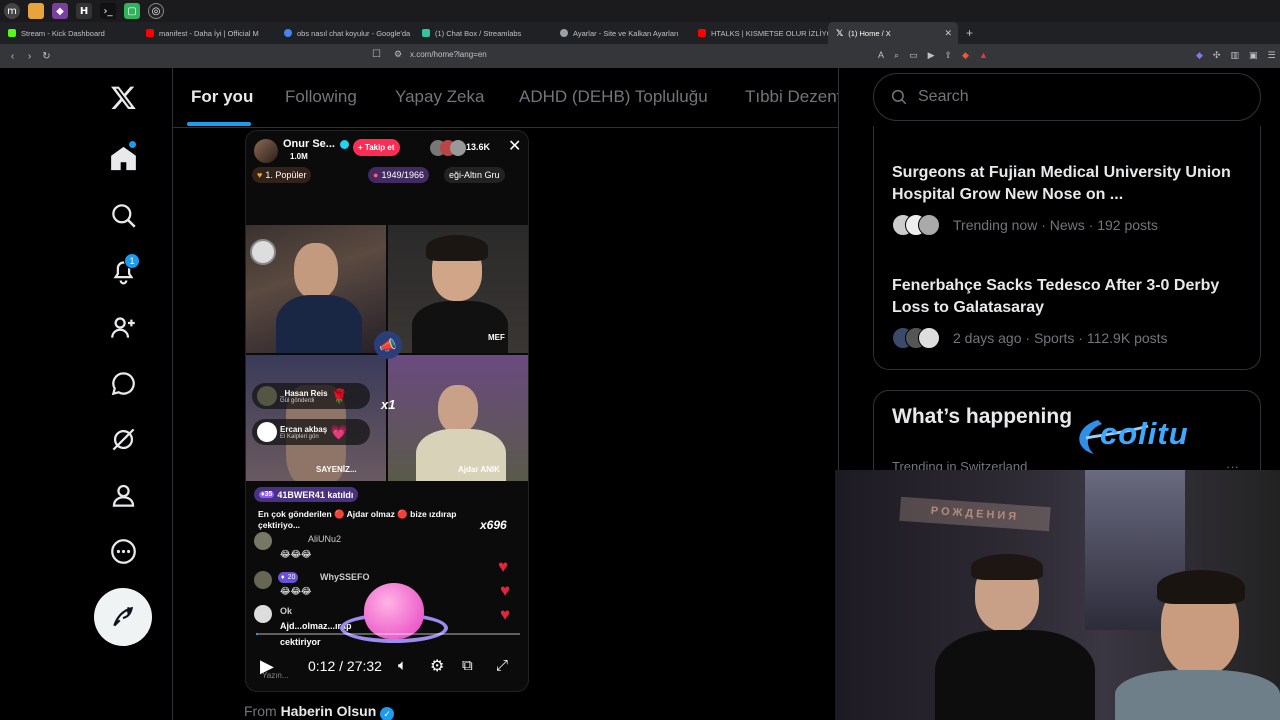 The height and width of the screenshot is (720, 1280). I want to click on url-field: x.com/home?lang=en, so click(448, 54).